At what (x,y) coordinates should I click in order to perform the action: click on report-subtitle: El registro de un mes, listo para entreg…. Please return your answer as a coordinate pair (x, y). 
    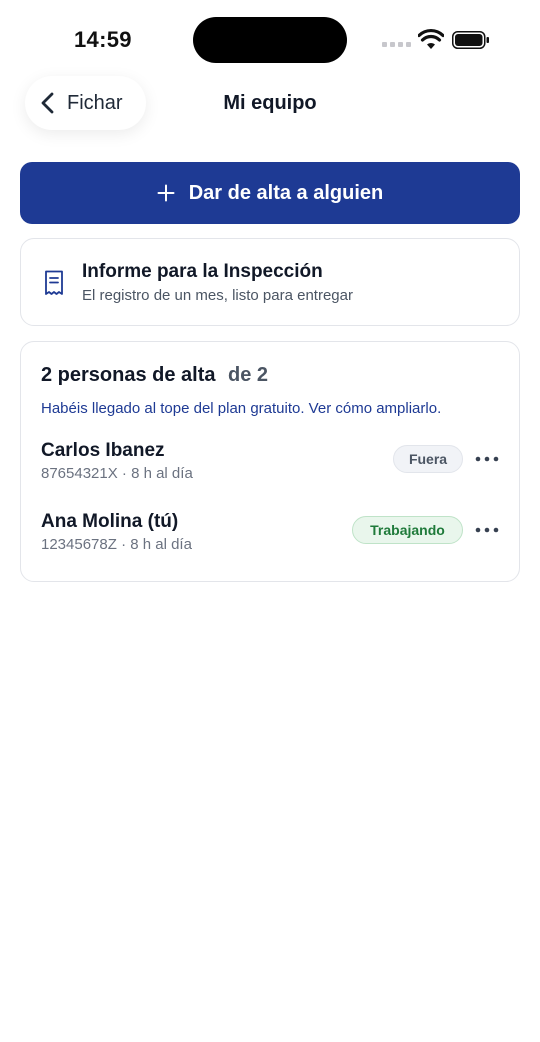
    Looking at the image, I should click on (217, 295).